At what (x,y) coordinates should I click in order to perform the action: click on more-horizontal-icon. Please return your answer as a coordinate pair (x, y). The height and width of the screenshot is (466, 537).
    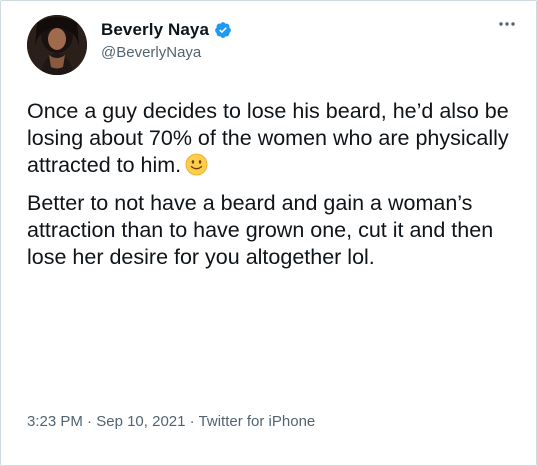
    Looking at the image, I should click on (507, 24).